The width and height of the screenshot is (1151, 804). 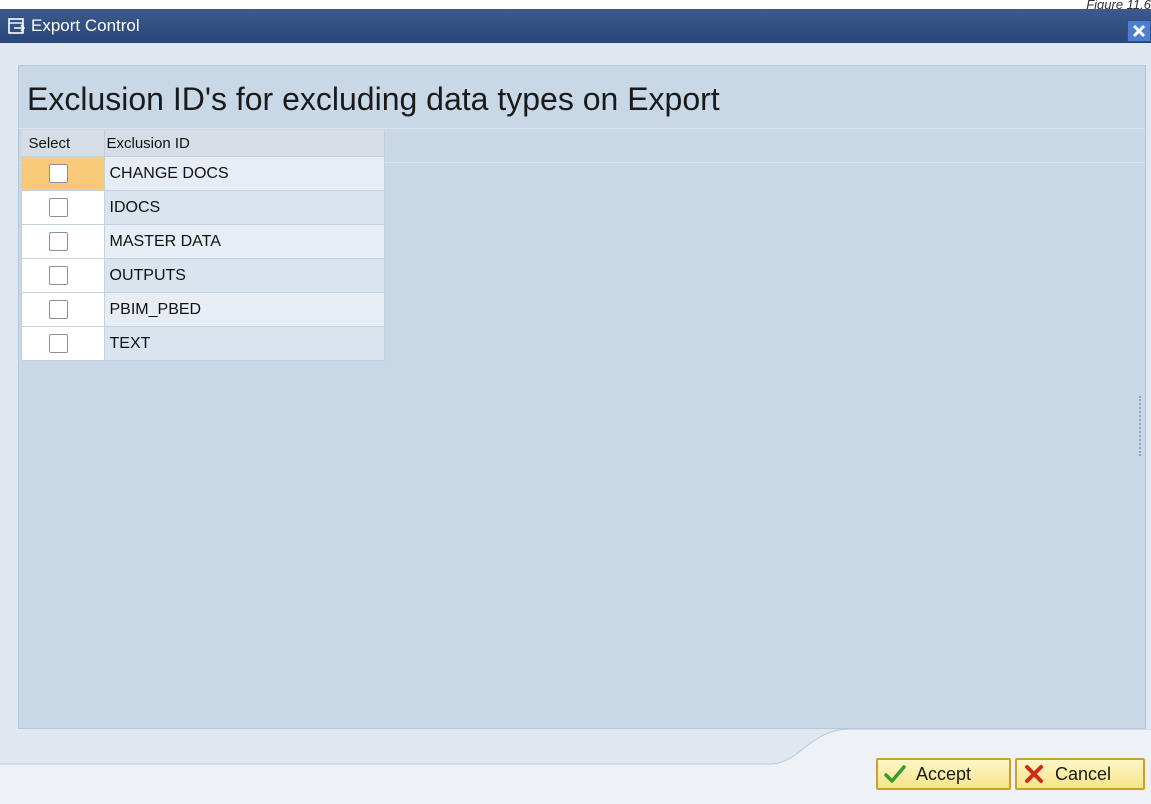 I want to click on table-row: TEXT, so click(x=203, y=343).